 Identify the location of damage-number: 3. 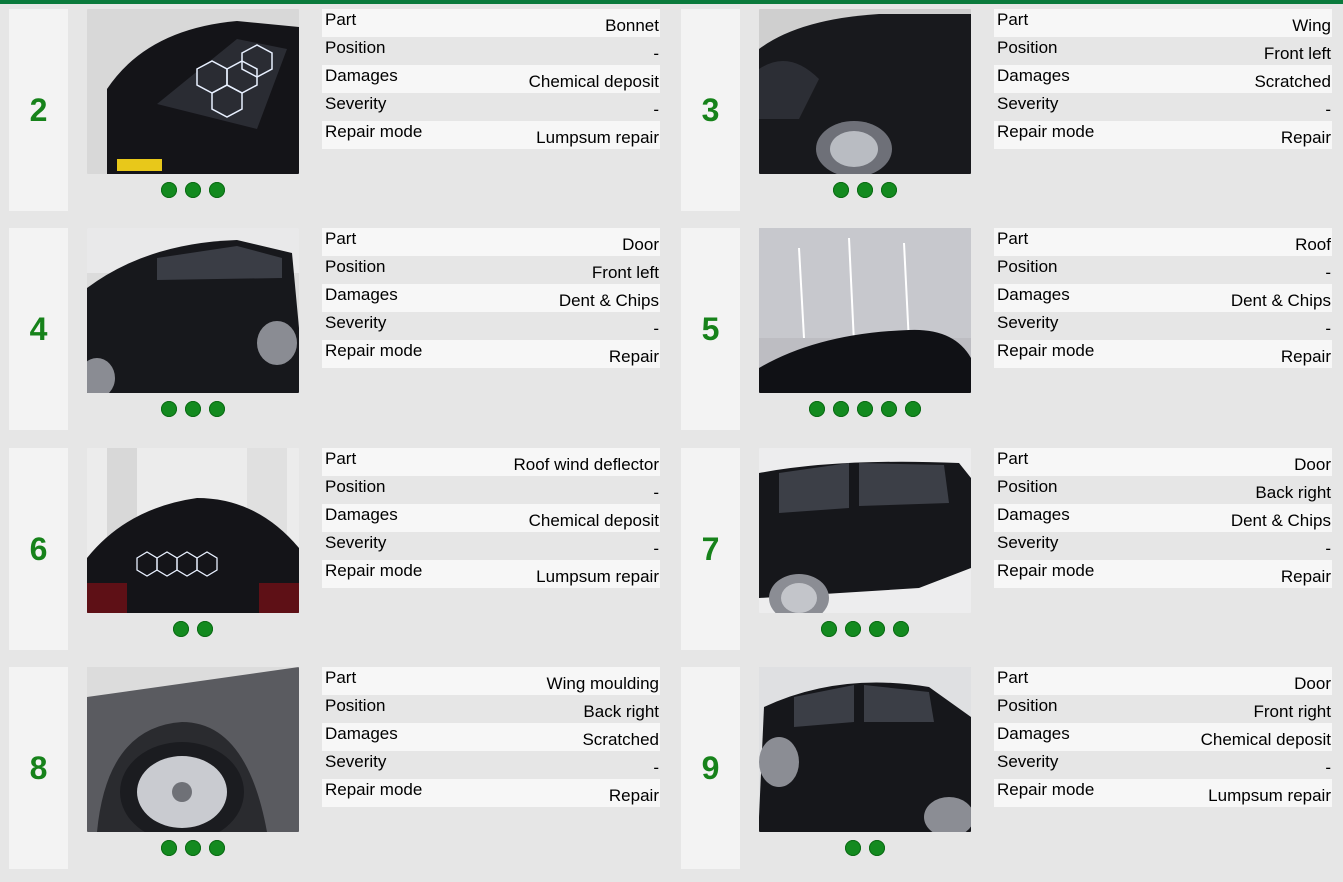
(710, 110).